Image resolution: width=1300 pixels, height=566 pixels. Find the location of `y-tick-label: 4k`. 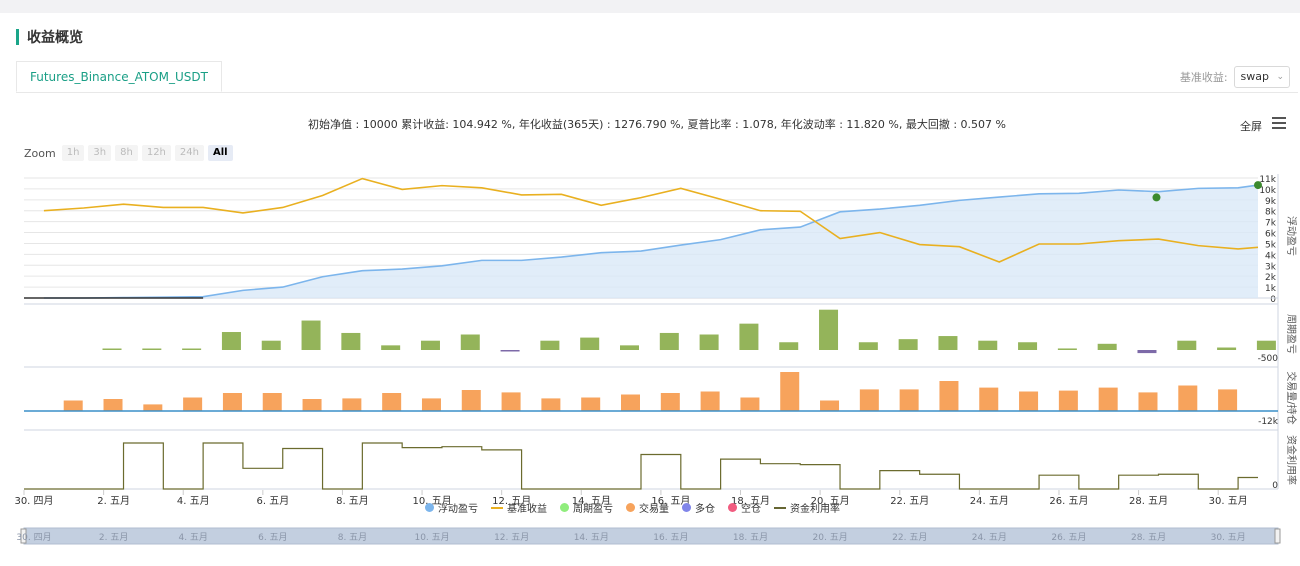

y-tick-label: 4k is located at coordinates (1271, 256).